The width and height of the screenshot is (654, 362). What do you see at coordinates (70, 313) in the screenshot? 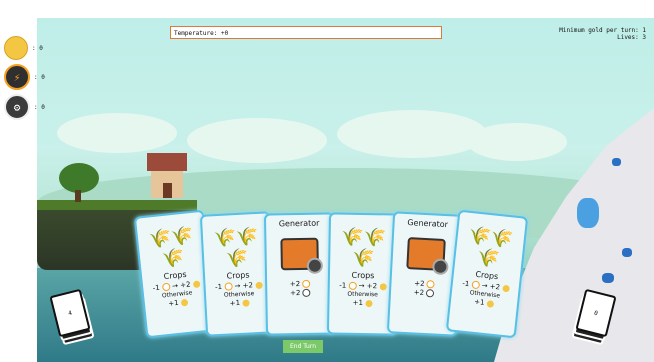
I see `draw-pile-count: 4` at bounding box center [70, 313].